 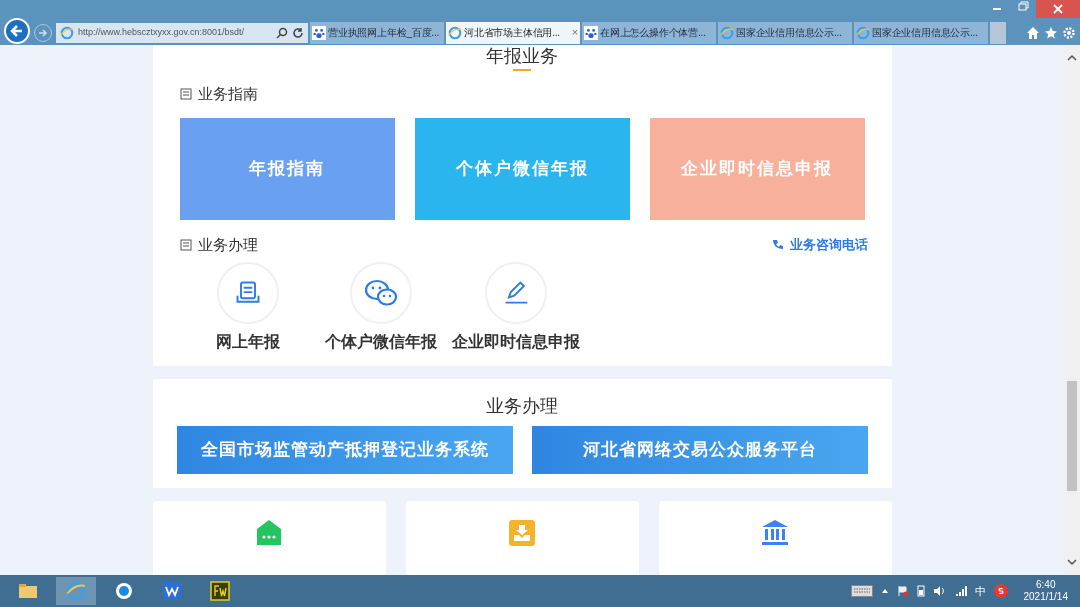 I want to click on scroll-up-icon, so click(x=1072, y=58).